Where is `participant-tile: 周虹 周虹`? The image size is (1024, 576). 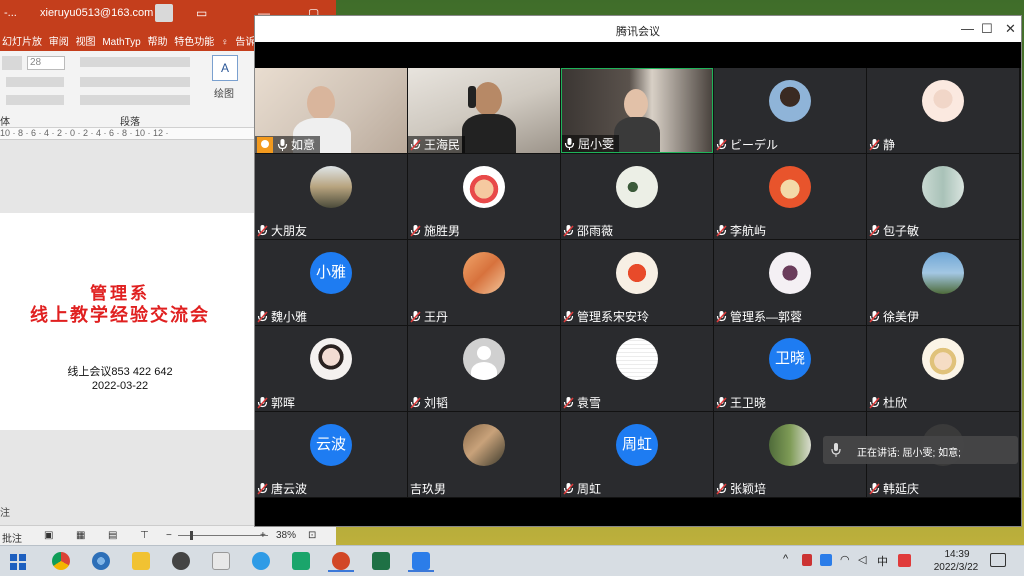
participant-tile: 周虹 周虹 is located at coordinates (637, 454).